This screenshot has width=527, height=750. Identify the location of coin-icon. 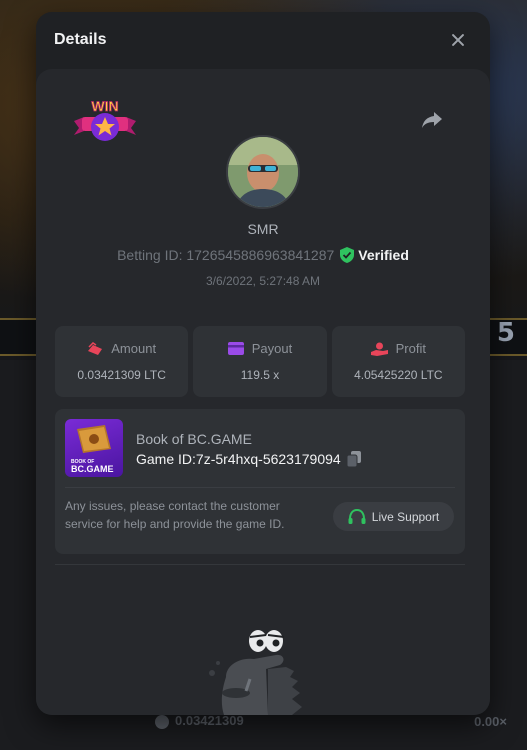
(162, 721).